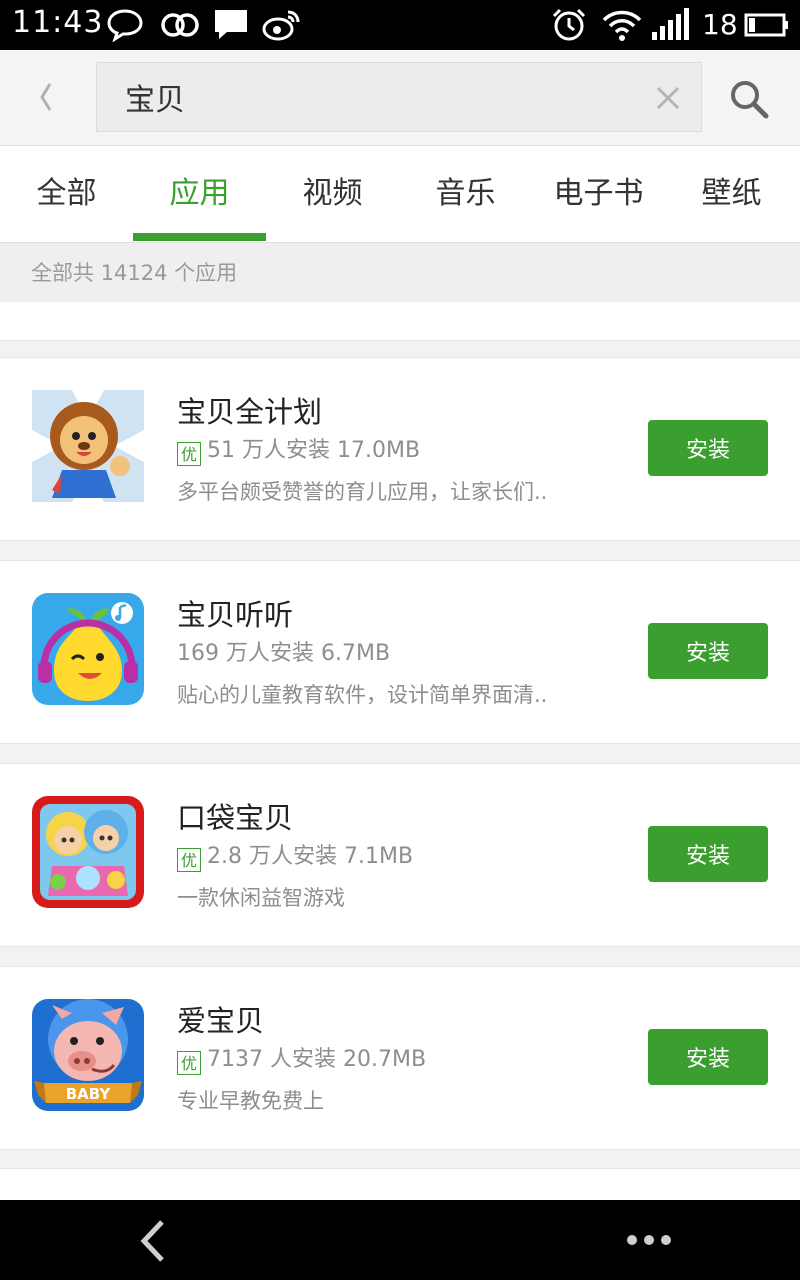  What do you see at coordinates (199, 194) in the screenshot?
I see `tab-apps: 应用` at bounding box center [199, 194].